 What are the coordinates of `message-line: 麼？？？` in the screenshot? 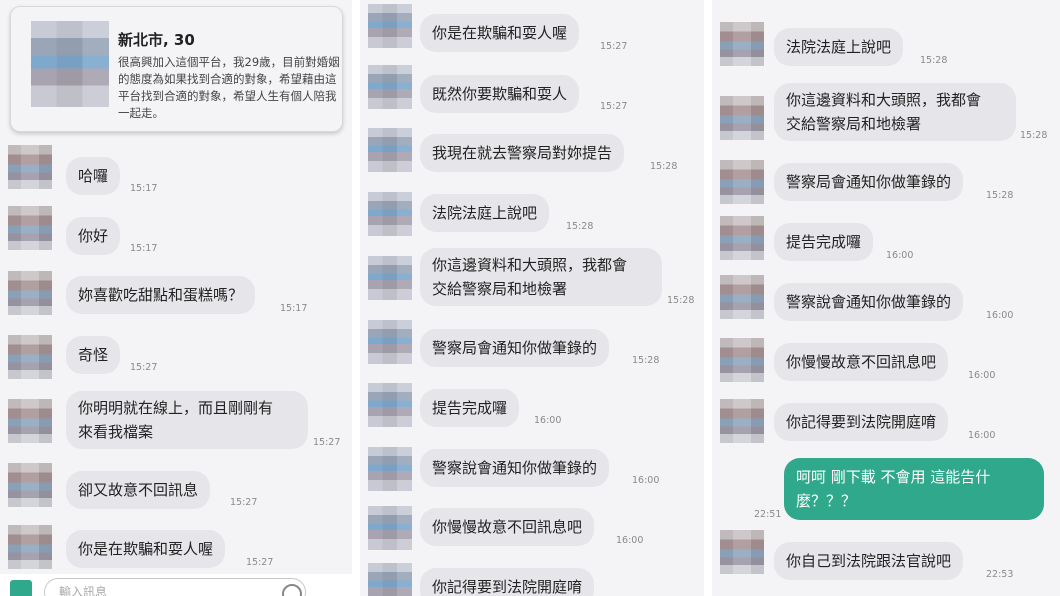 It's located at (826, 501).